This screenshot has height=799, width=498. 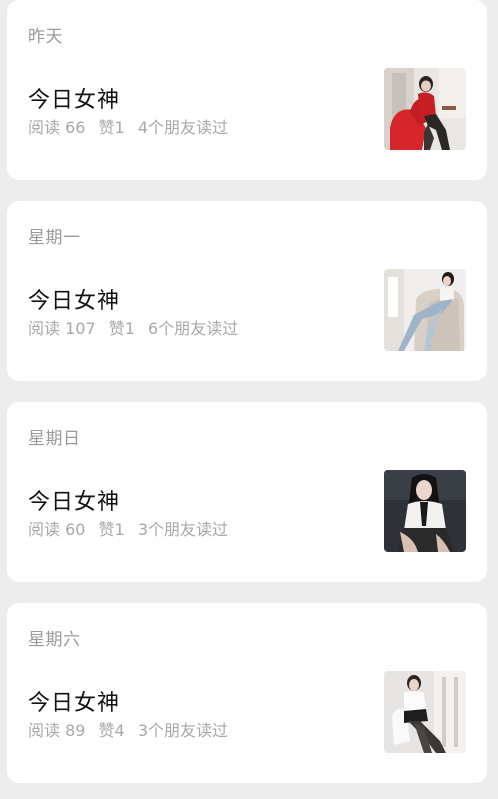 What do you see at coordinates (132, 528) in the screenshot?
I see `article-stats: 阅读 60 赞1 3个朋友读过` at bounding box center [132, 528].